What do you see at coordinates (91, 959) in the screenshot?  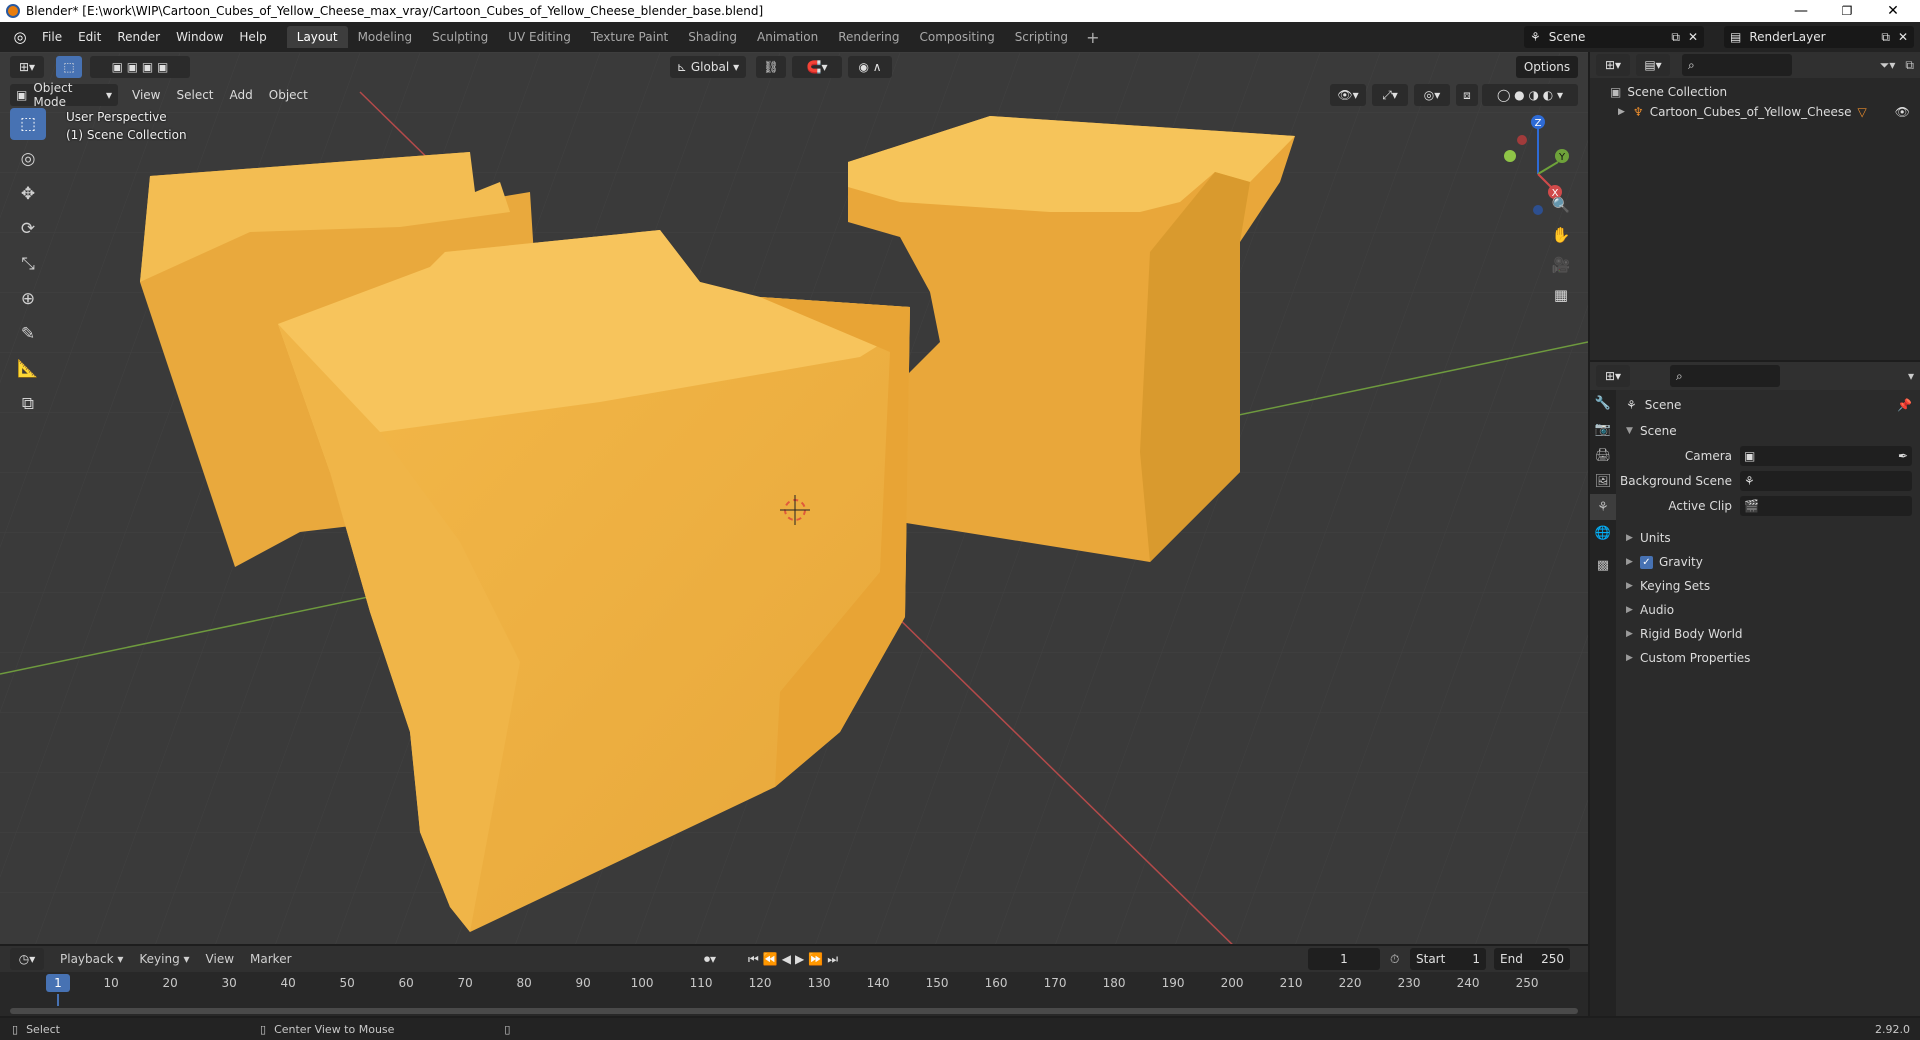 I see `timeline-menu-playback: Playback ▾` at bounding box center [91, 959].